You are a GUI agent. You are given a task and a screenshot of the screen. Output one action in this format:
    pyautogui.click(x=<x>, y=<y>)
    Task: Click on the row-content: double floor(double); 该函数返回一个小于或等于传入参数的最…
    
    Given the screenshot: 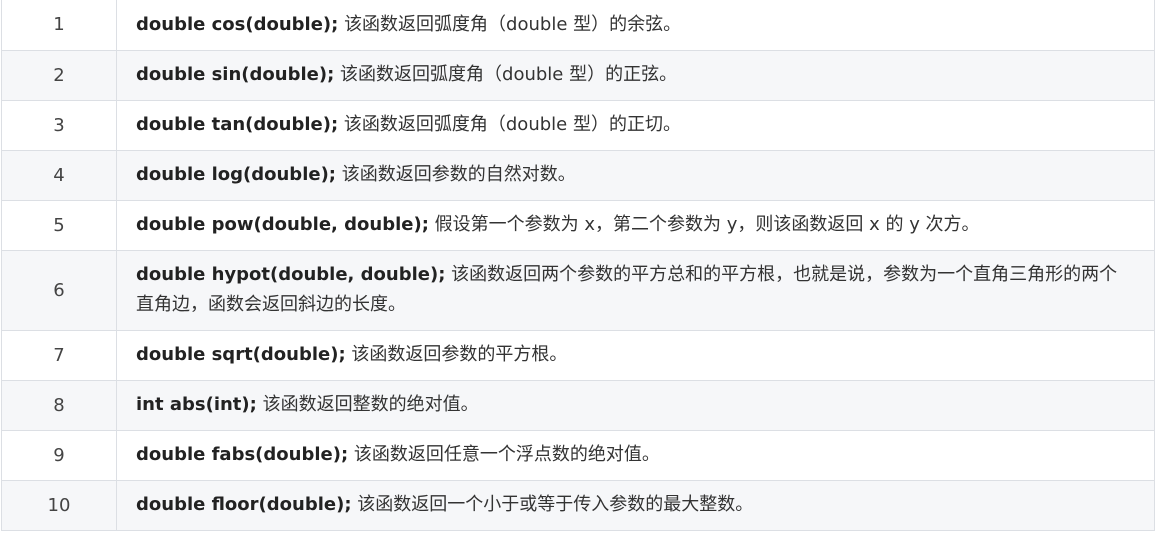 What is the action you would take?
    pyautogui.click(x=635, y=505)
    